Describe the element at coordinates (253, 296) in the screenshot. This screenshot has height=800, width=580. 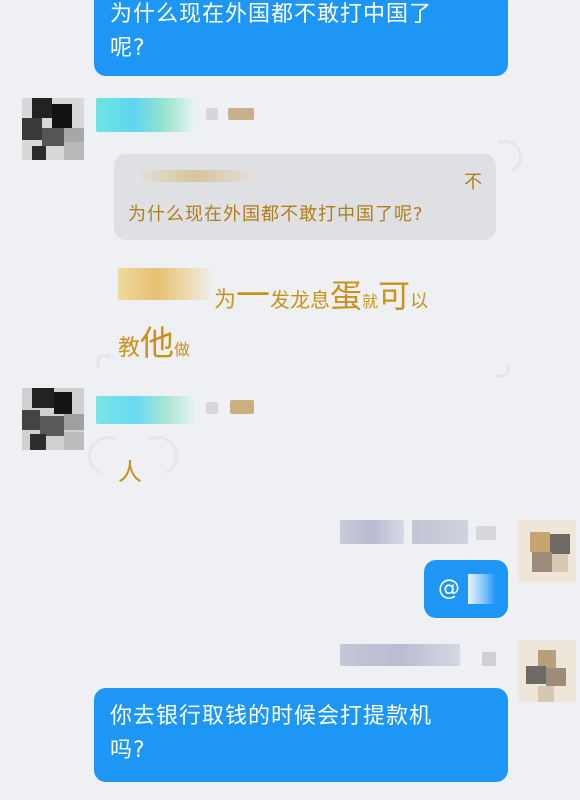
I see `reply-char: 一` at that location.